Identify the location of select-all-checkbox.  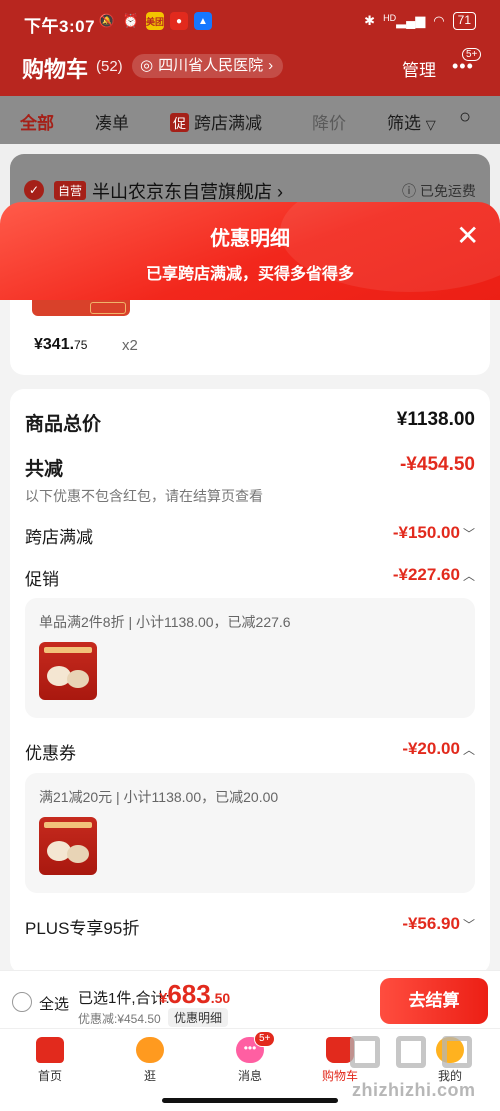
(22, 1002).